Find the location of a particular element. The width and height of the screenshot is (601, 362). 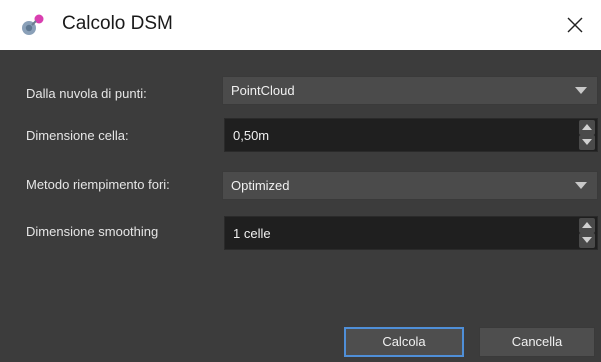

cancella-button: Cancella is located at coordinates (537, 342).